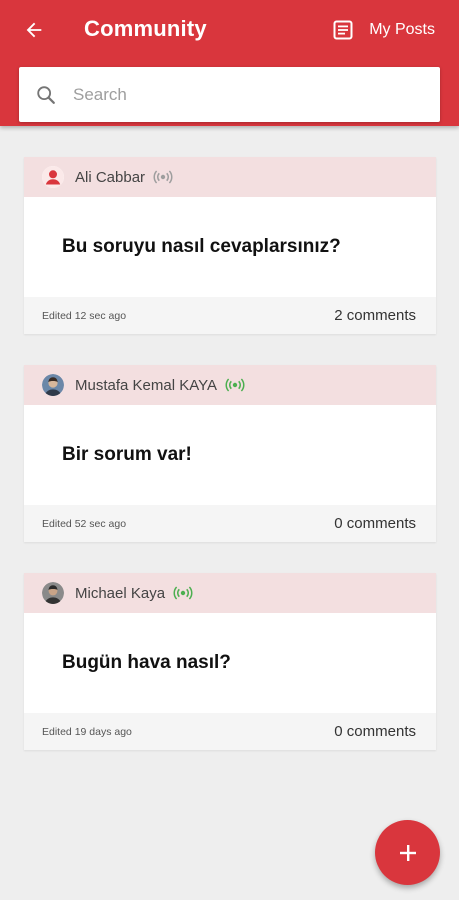 This screenshot has height=900, width=459. What do you see at coordinates (84, 523) in the screenshot?
I see `post-edited-time: Edited 52 sec ago` at bounding box center [84, 523].